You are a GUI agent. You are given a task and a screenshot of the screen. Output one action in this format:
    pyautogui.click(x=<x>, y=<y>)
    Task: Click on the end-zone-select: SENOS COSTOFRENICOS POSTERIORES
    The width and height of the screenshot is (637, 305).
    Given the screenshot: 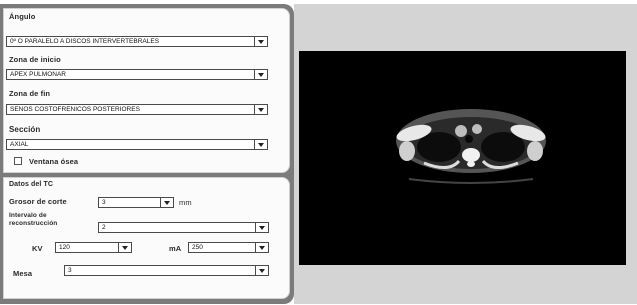 What is the action you would take?
    pyautogui.click(x=137, y=109)
    